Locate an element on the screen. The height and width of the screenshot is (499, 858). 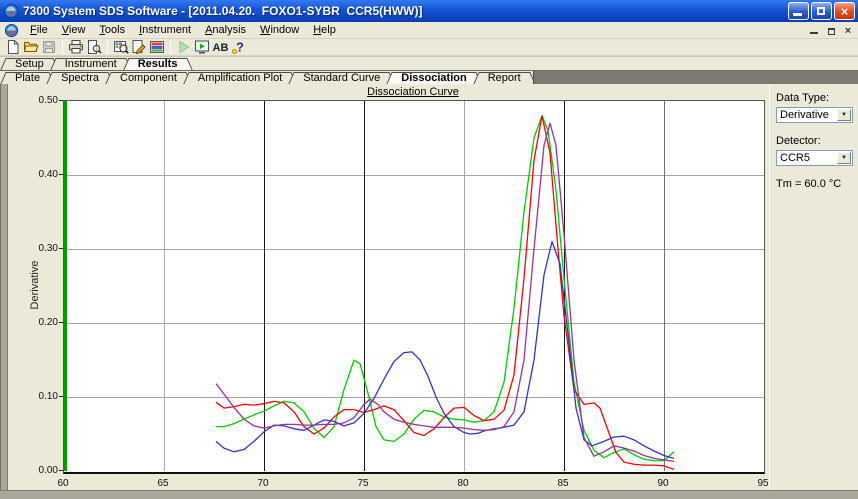
restore-button is located at coordinates (821, 11).